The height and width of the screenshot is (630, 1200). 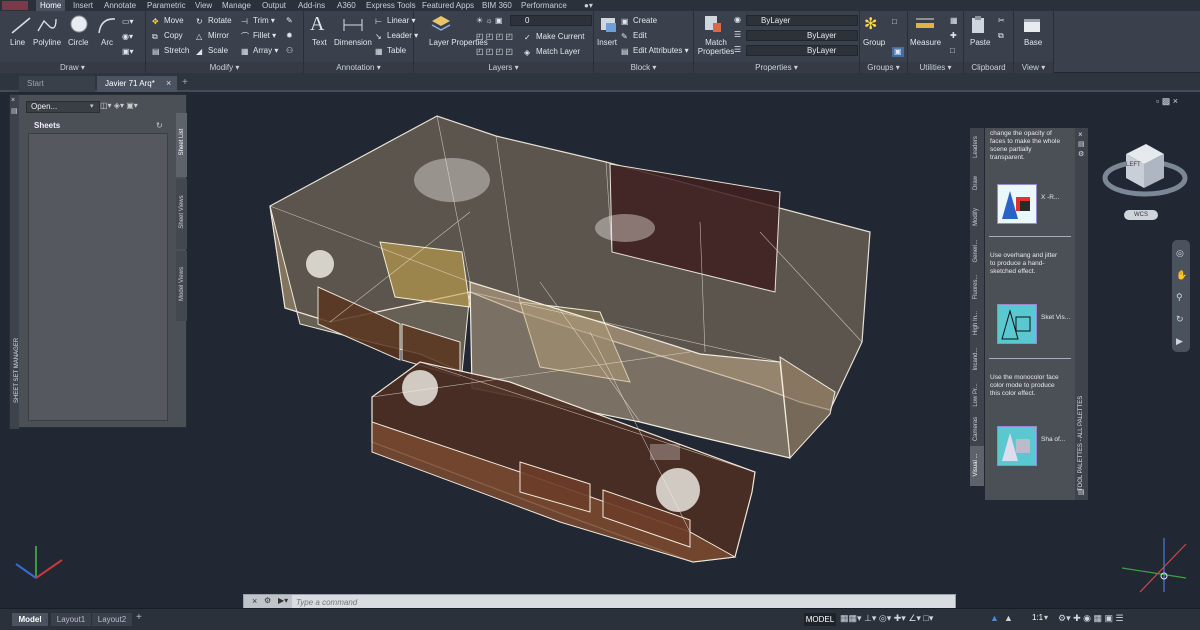 I want to click on status-toggles-2: ⚙▾ ✚ ◉ ▦ ▣ ☰, so click(x=1091, y=618).